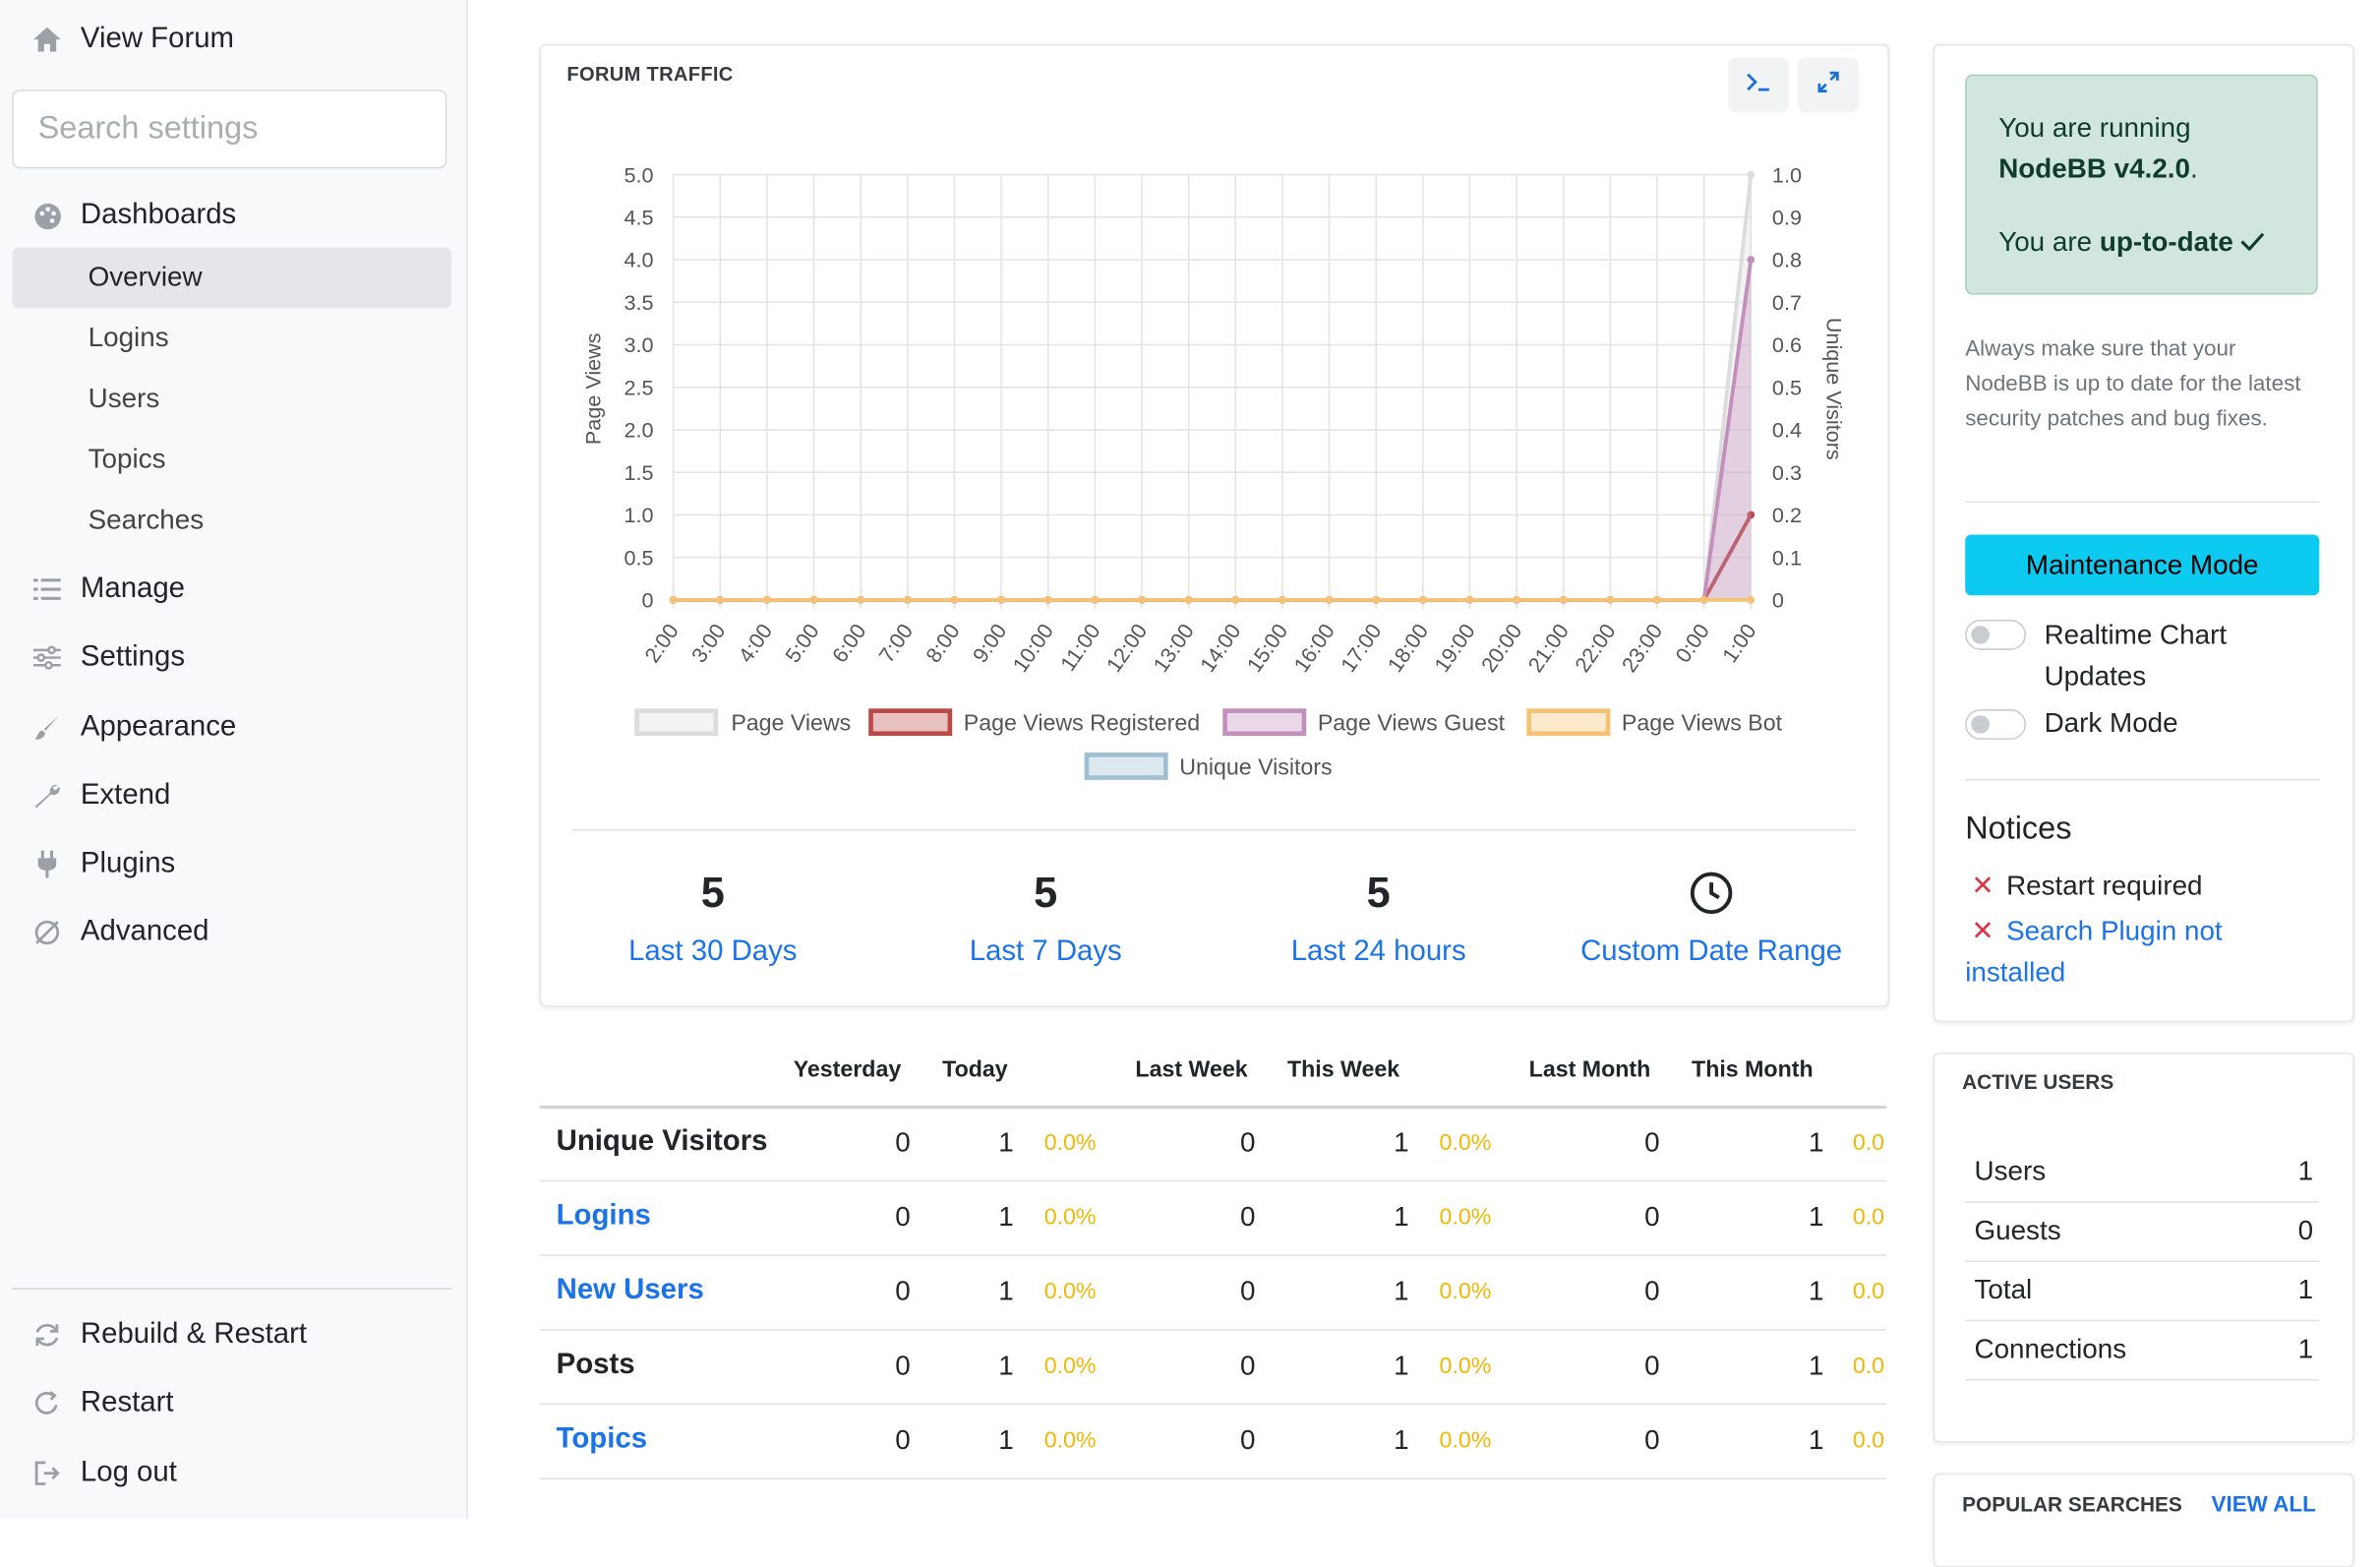  What do you see at coordinates (1082, 723) in the screenshot?
I see `chart-legend-label: Page Views Registered` at bounding box center [1082, 723].